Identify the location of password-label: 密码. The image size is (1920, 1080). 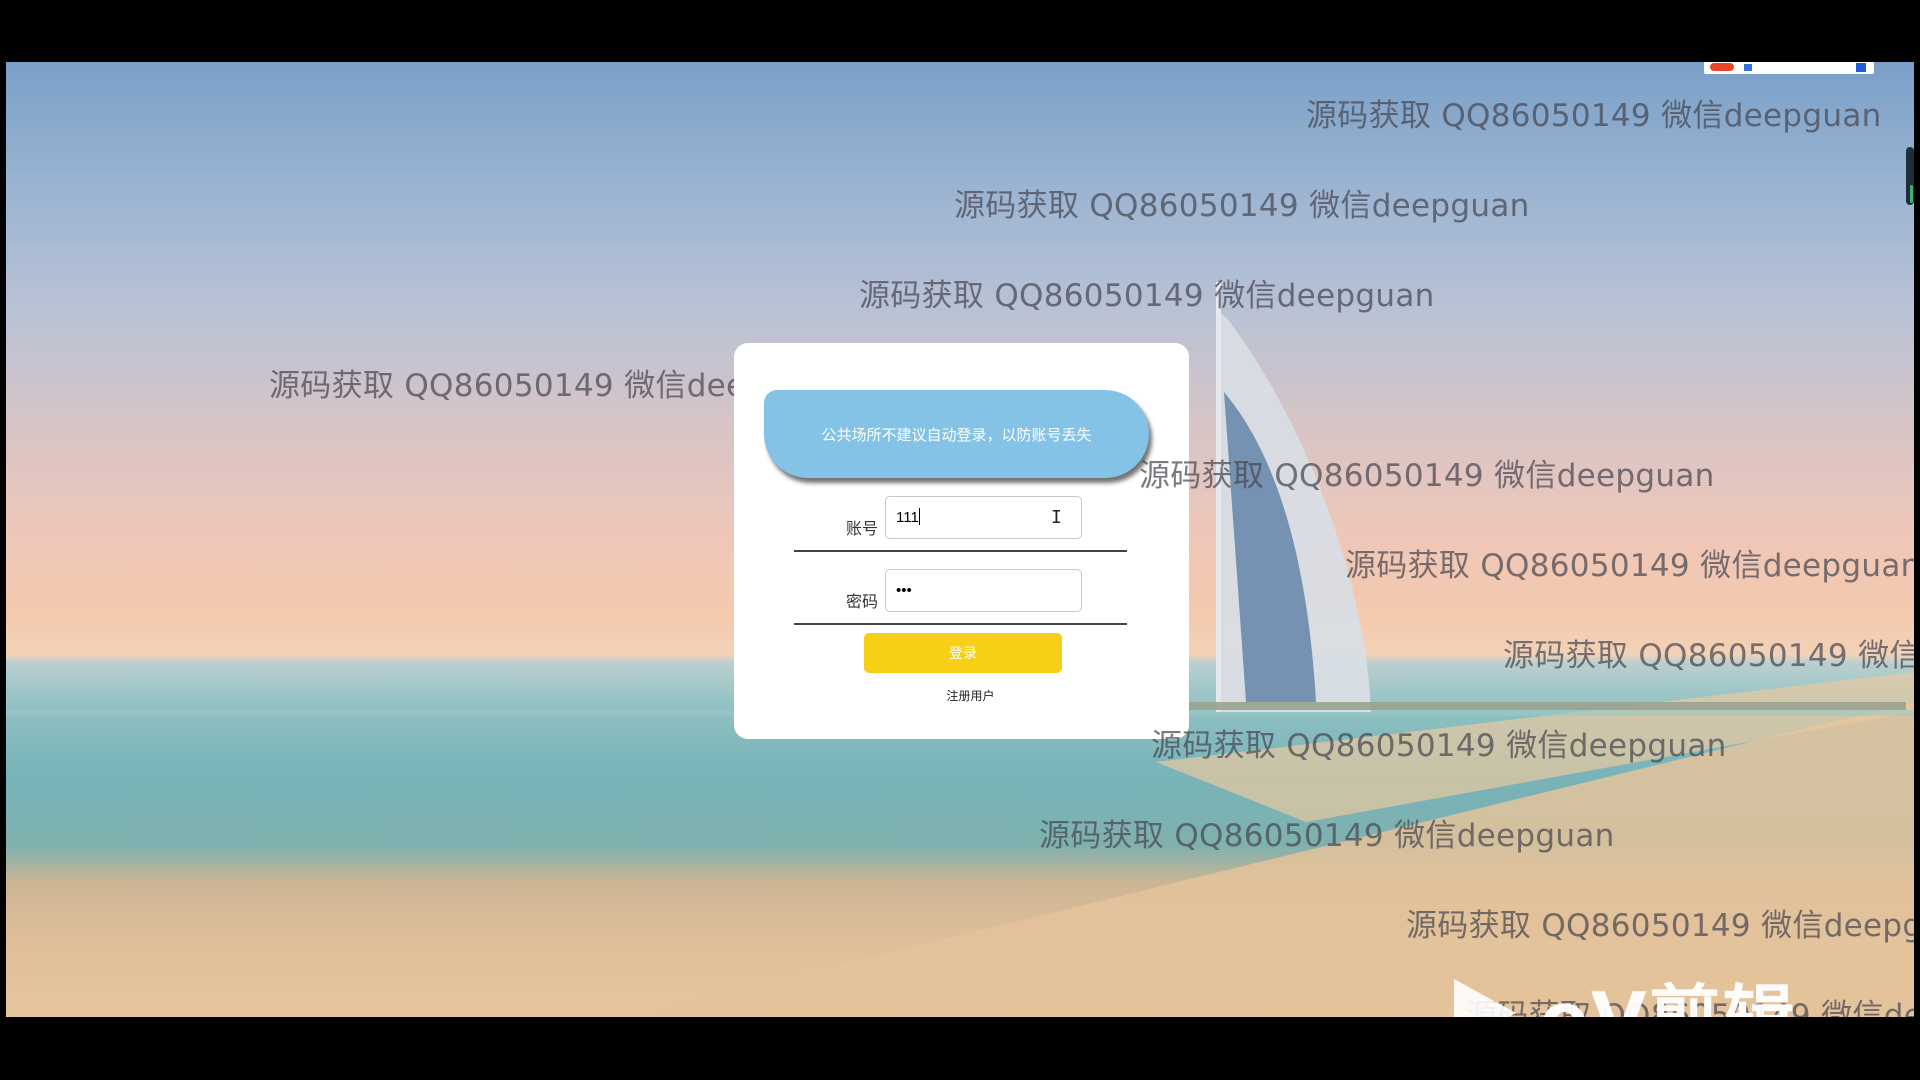
(862, 602).